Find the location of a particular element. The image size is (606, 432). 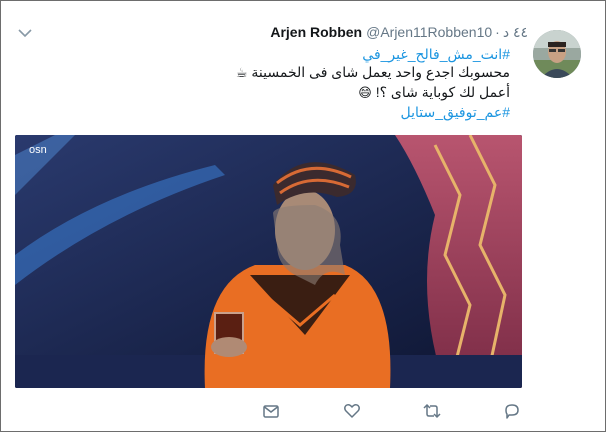

tweet-text-line: محسوبك اجدع واحد يعمل شاى فى الخمسينة ☕ is located at coordinates (300, 73).